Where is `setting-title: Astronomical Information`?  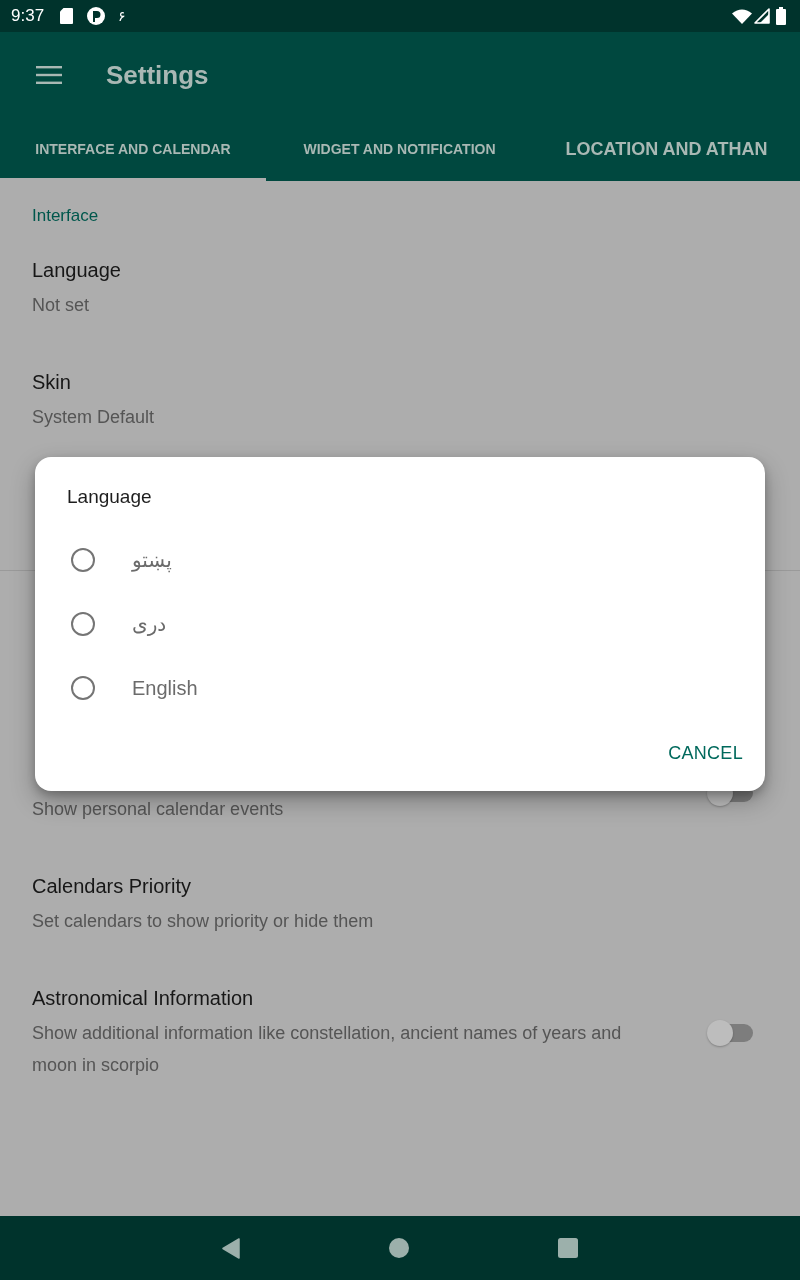 setting-title: Astronomical Information is located at coordinates (351, 998).